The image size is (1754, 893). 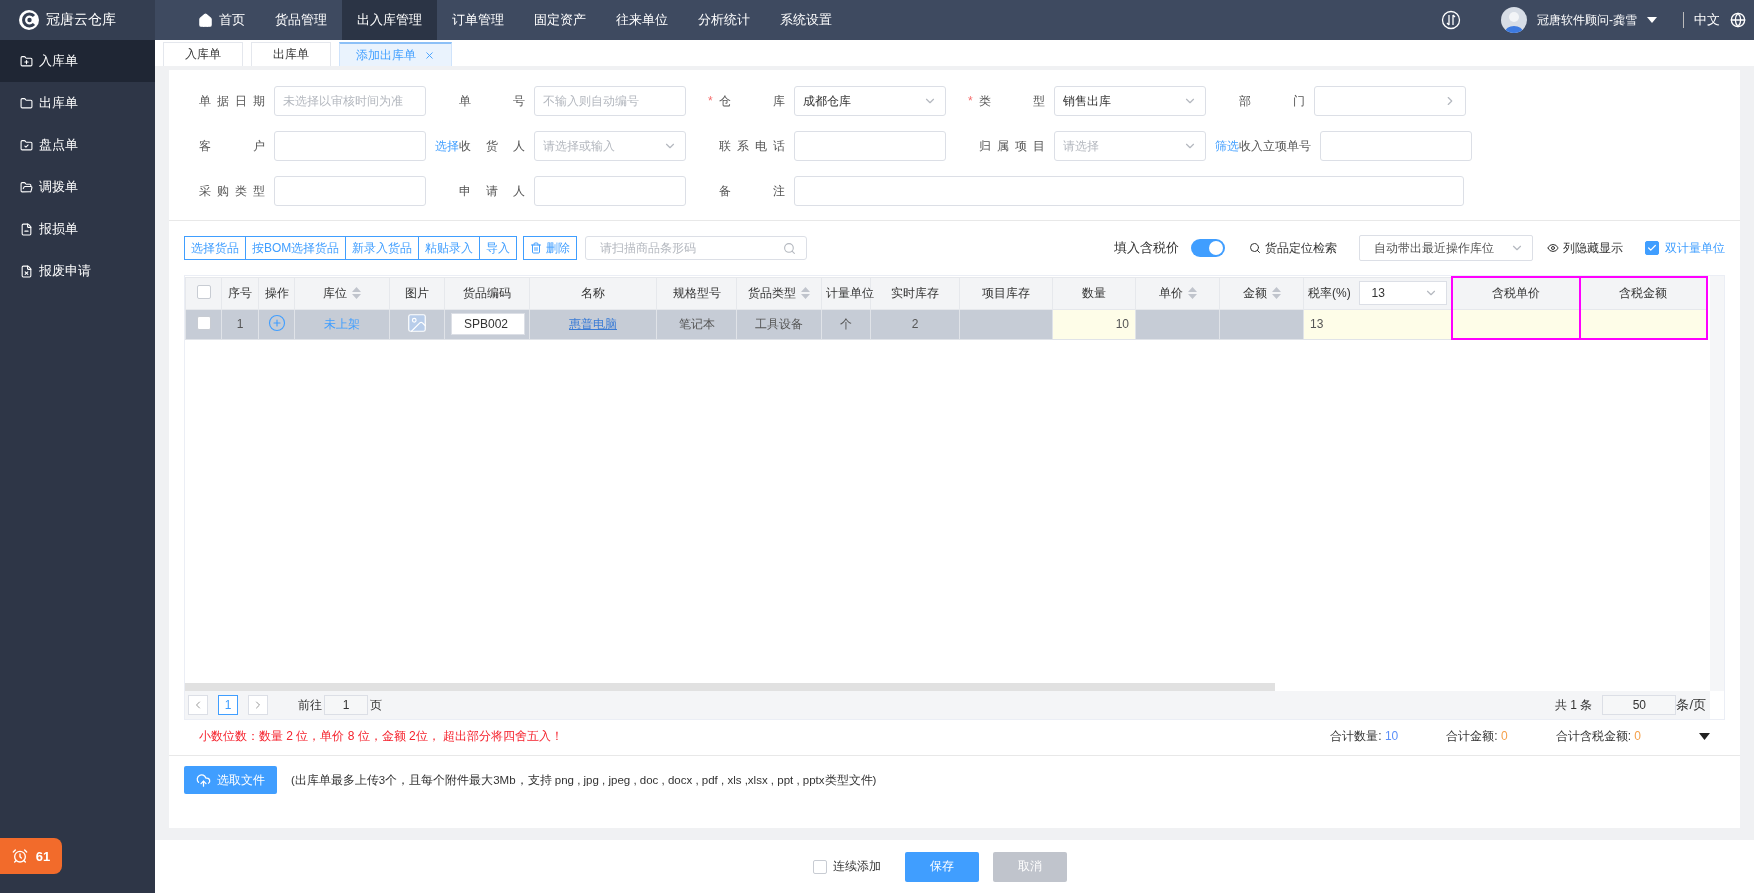 I want to click on folder-icon, so click(x=26, y=187).